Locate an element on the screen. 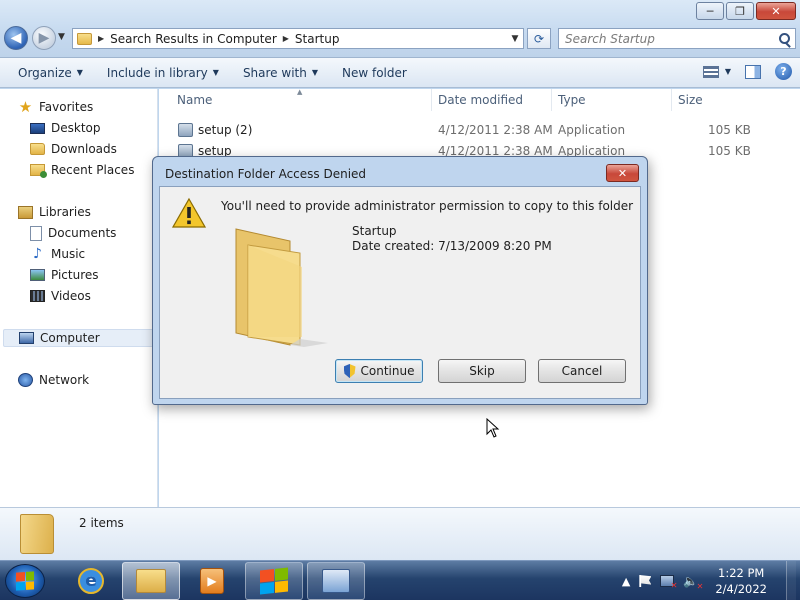 The image size is (800, 600). media-player-icon: ▶ is located at coordinates (212, 581).